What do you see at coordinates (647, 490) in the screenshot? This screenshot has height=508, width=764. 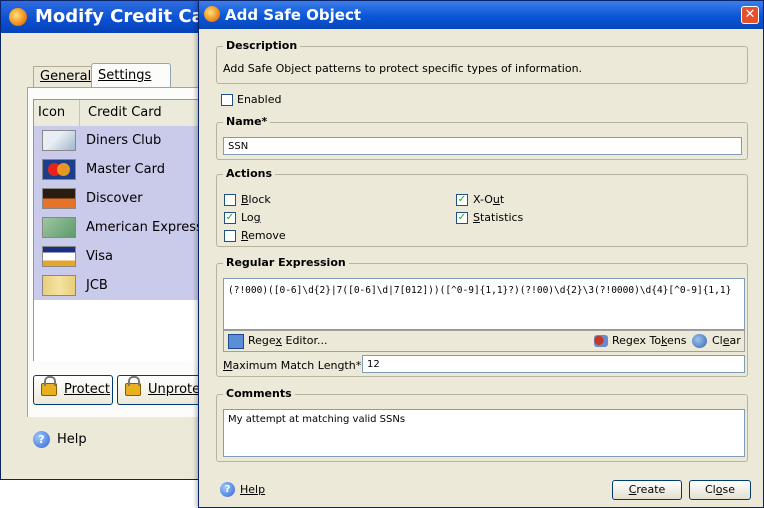 I see `create-button: Create` at bounding box center [647, 490].